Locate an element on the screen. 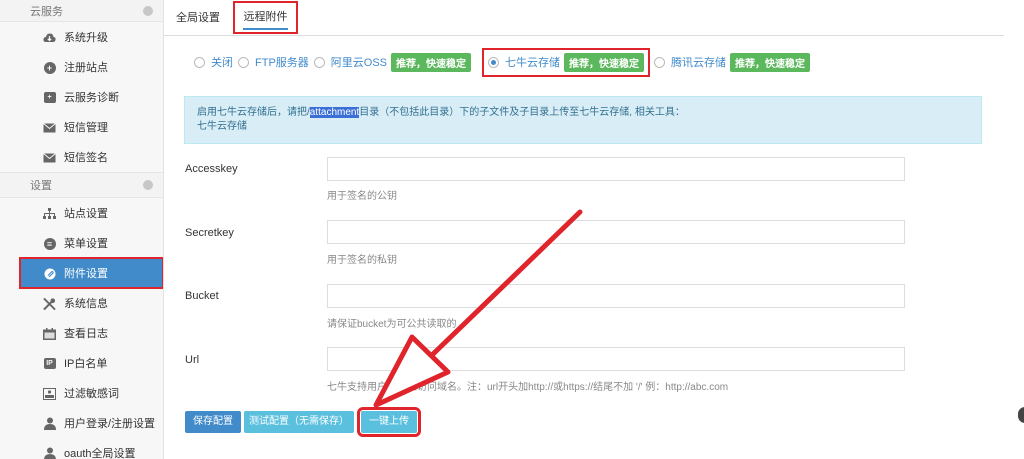  sidebar-item-attachment-settings: 附件设置 is located at coordinates (91, 273).